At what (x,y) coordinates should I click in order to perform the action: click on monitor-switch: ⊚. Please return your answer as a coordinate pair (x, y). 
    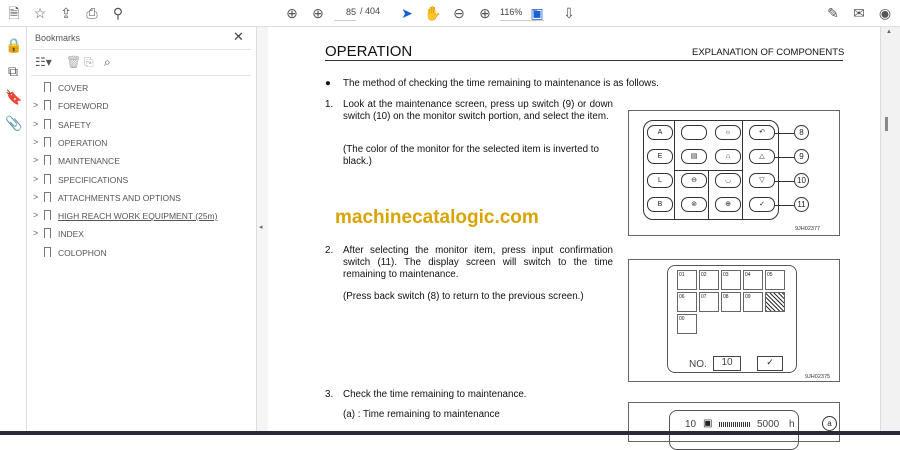
    Looking at the image, I should click on (694, 204).